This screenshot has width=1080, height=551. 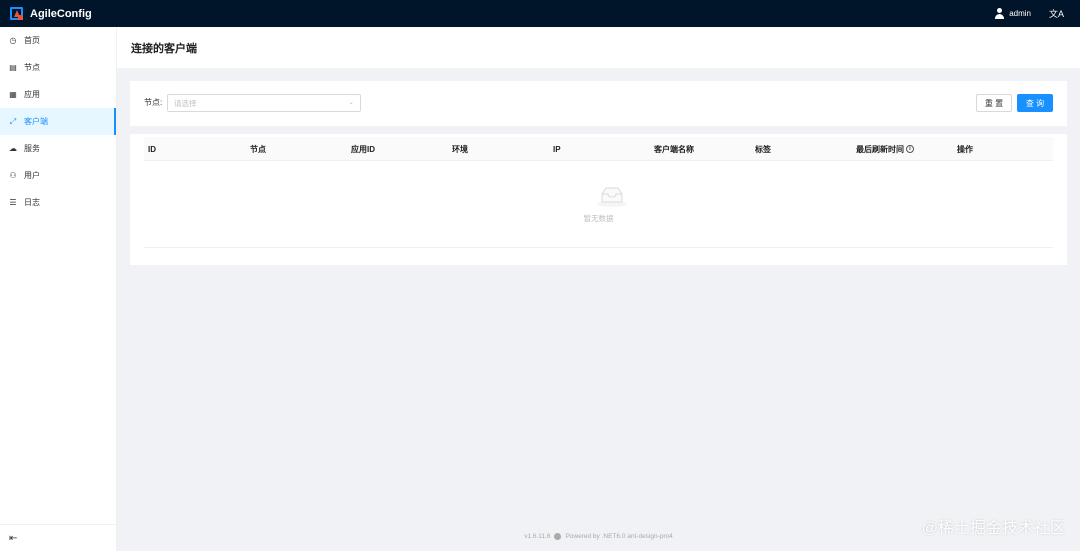 I want to click on sidebar-collapse-button: ⇤, so click(x=58, y=537).